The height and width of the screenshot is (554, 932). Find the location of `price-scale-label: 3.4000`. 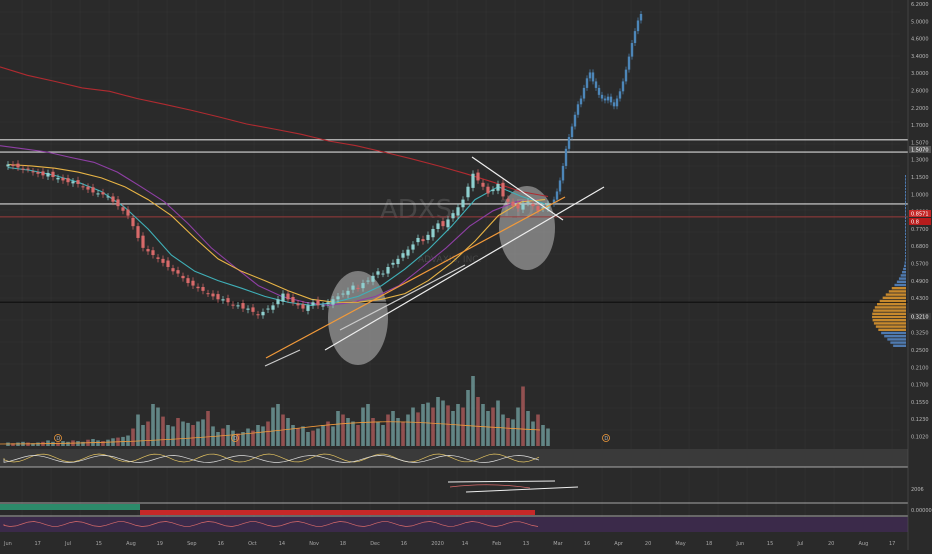

price-scale-label: 3.4000 is located at coordinates (920, 57).